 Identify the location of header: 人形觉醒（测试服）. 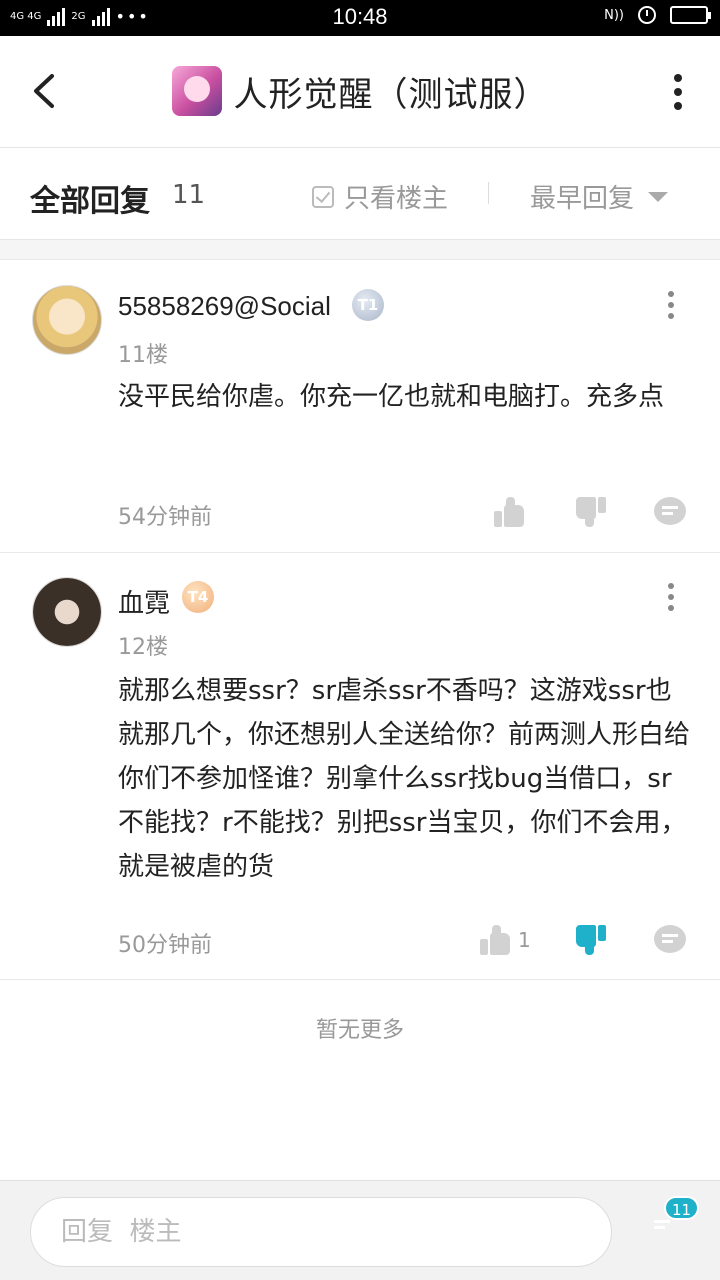
(360, 92).